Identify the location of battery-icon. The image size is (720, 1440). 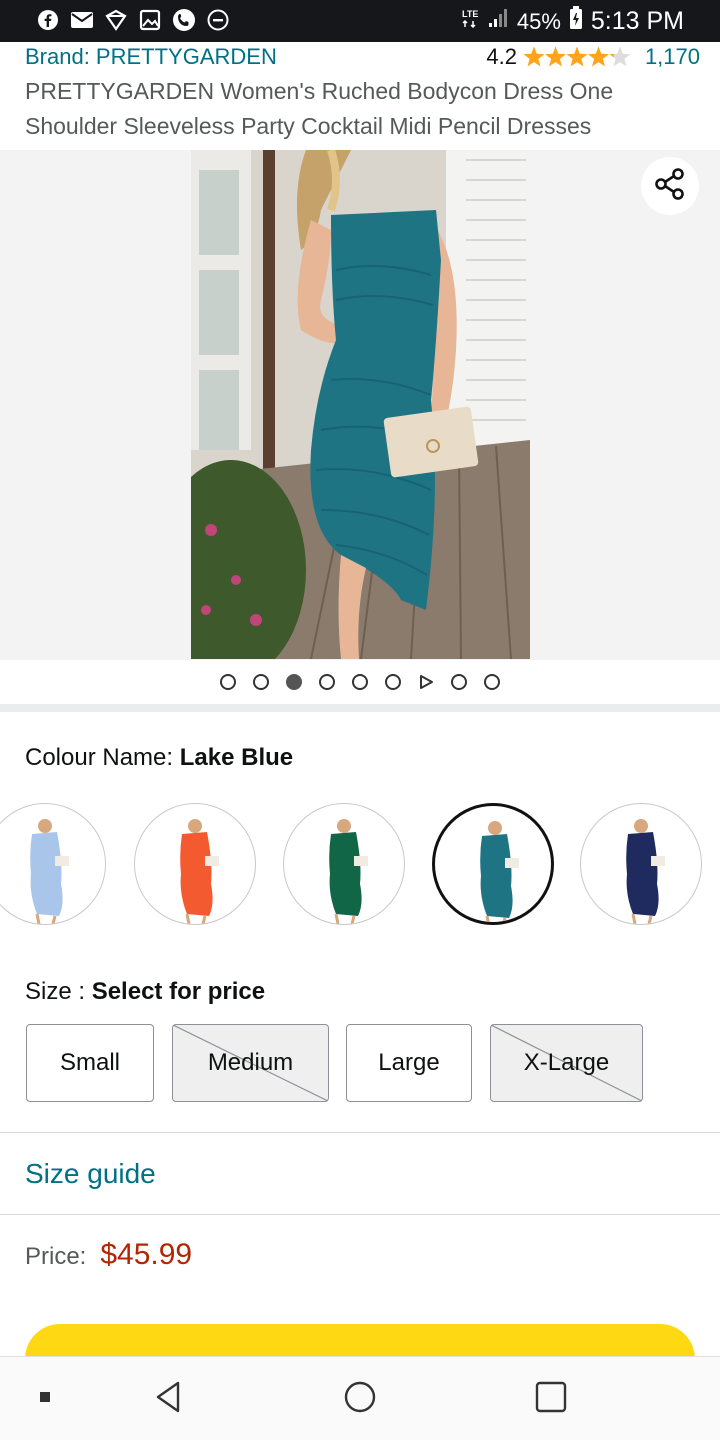
(576, 21).